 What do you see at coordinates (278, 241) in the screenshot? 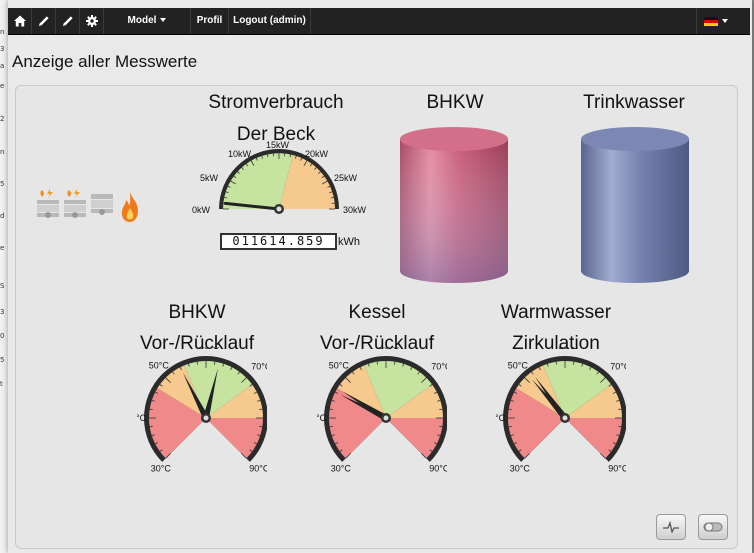
I see `energy-counter: 011614.859` at bounding box center [278, 241].